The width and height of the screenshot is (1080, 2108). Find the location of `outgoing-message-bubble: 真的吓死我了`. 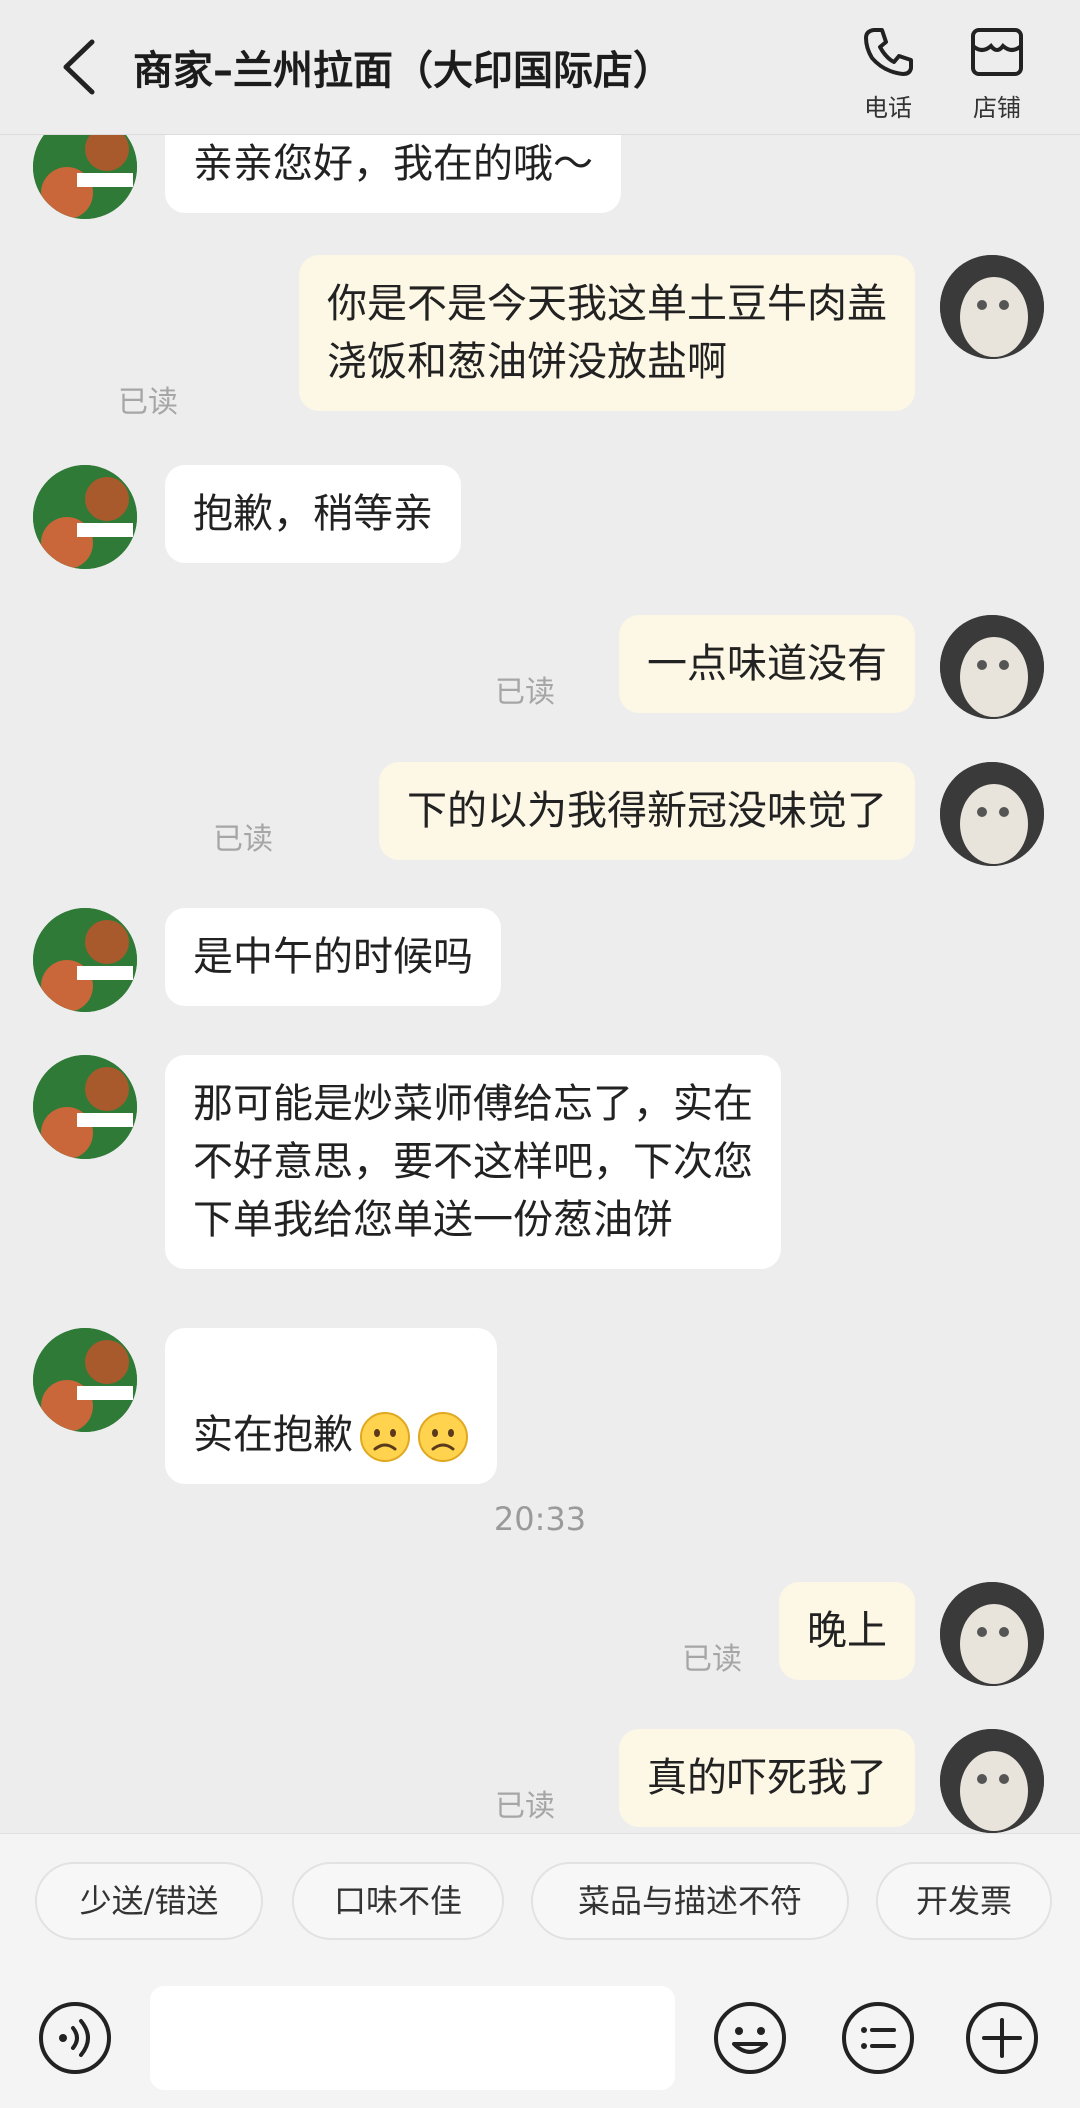

outgoing-message-bubble: 真的吓死我了 is located at coordinates (767, 1778).